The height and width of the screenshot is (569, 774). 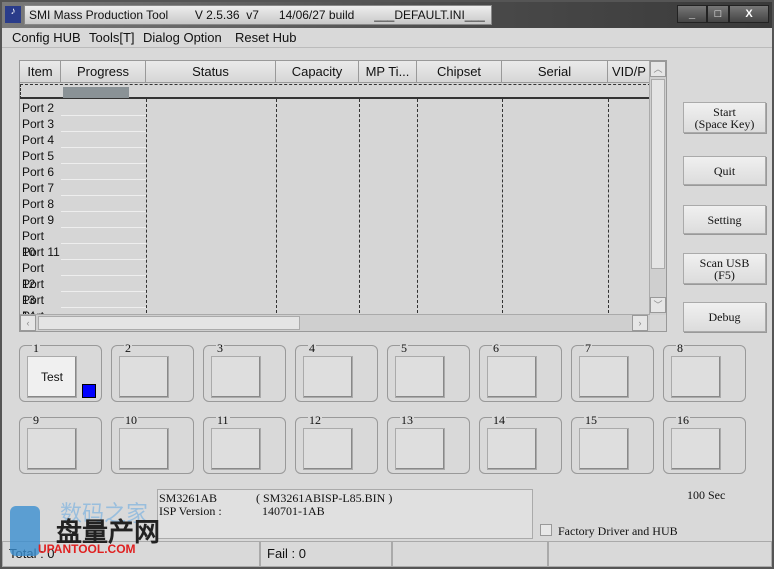 I want to click on scroll-left-icon: ‹, so click(x=28, y=323).